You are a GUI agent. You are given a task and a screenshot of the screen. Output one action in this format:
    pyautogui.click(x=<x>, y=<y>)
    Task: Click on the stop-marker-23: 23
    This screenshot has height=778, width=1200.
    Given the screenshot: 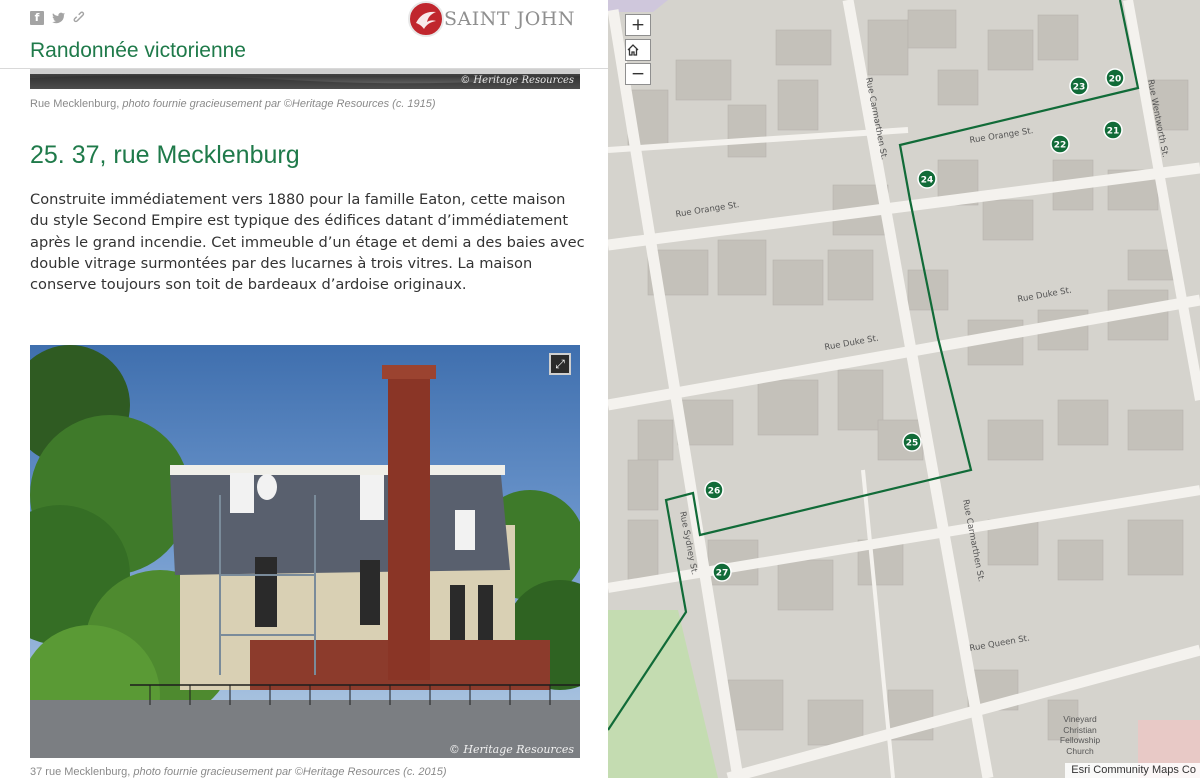 What is the action you would take?
    pyautogui.click(x=1079, y=86)
    